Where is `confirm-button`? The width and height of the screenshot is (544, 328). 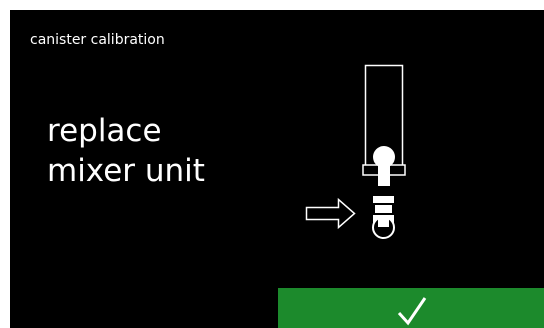 confirm-button is located at coordinates (411, 308).